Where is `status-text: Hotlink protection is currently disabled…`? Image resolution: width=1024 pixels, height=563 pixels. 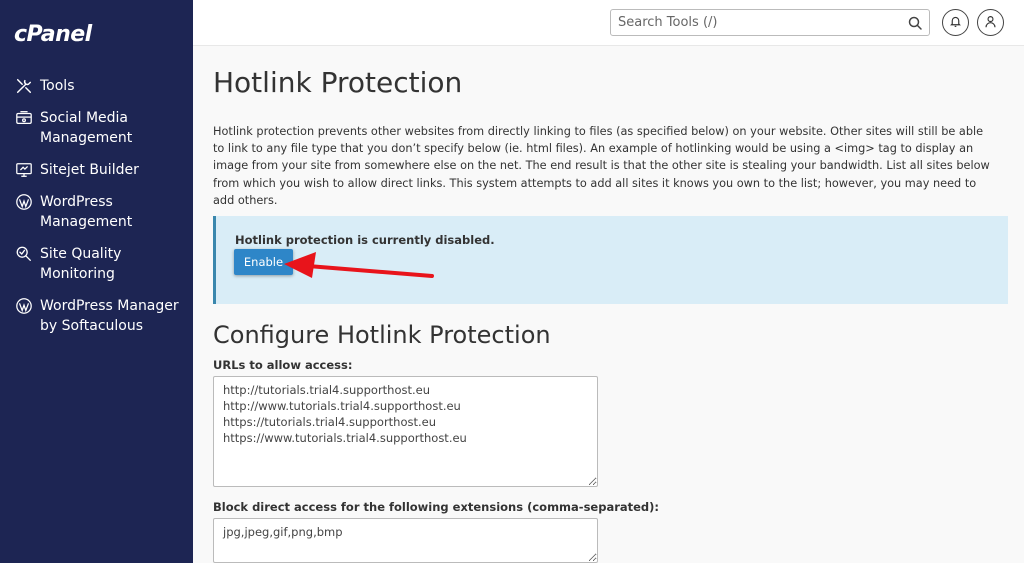 status-text: Hotlink protection is currently disabled… is located at coordinates (365, 240).